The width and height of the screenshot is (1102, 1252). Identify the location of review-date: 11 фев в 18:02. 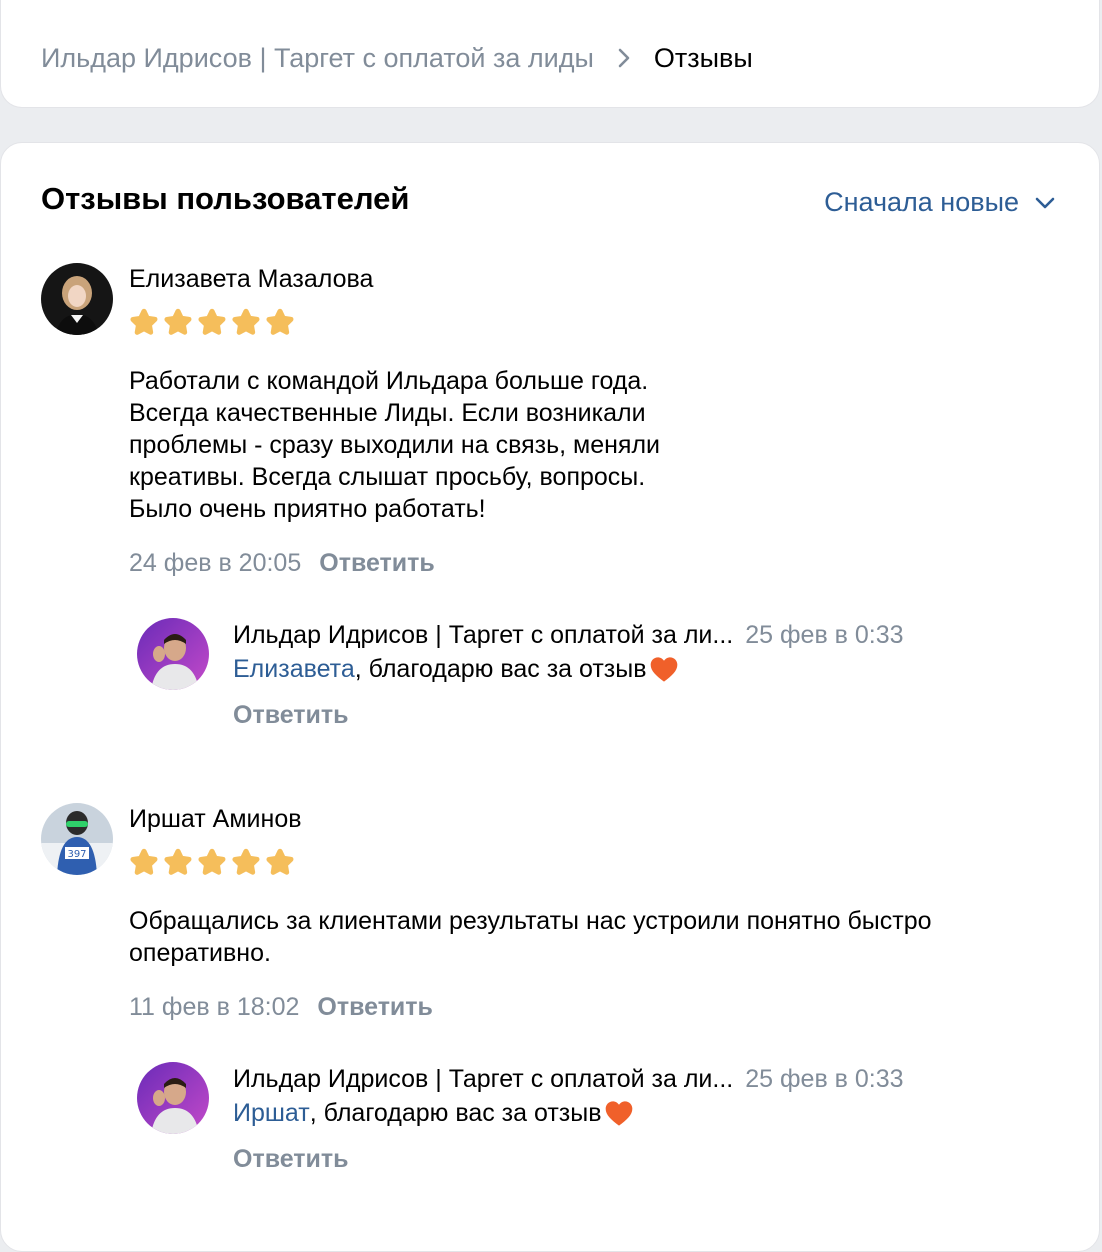
(214, 1007).